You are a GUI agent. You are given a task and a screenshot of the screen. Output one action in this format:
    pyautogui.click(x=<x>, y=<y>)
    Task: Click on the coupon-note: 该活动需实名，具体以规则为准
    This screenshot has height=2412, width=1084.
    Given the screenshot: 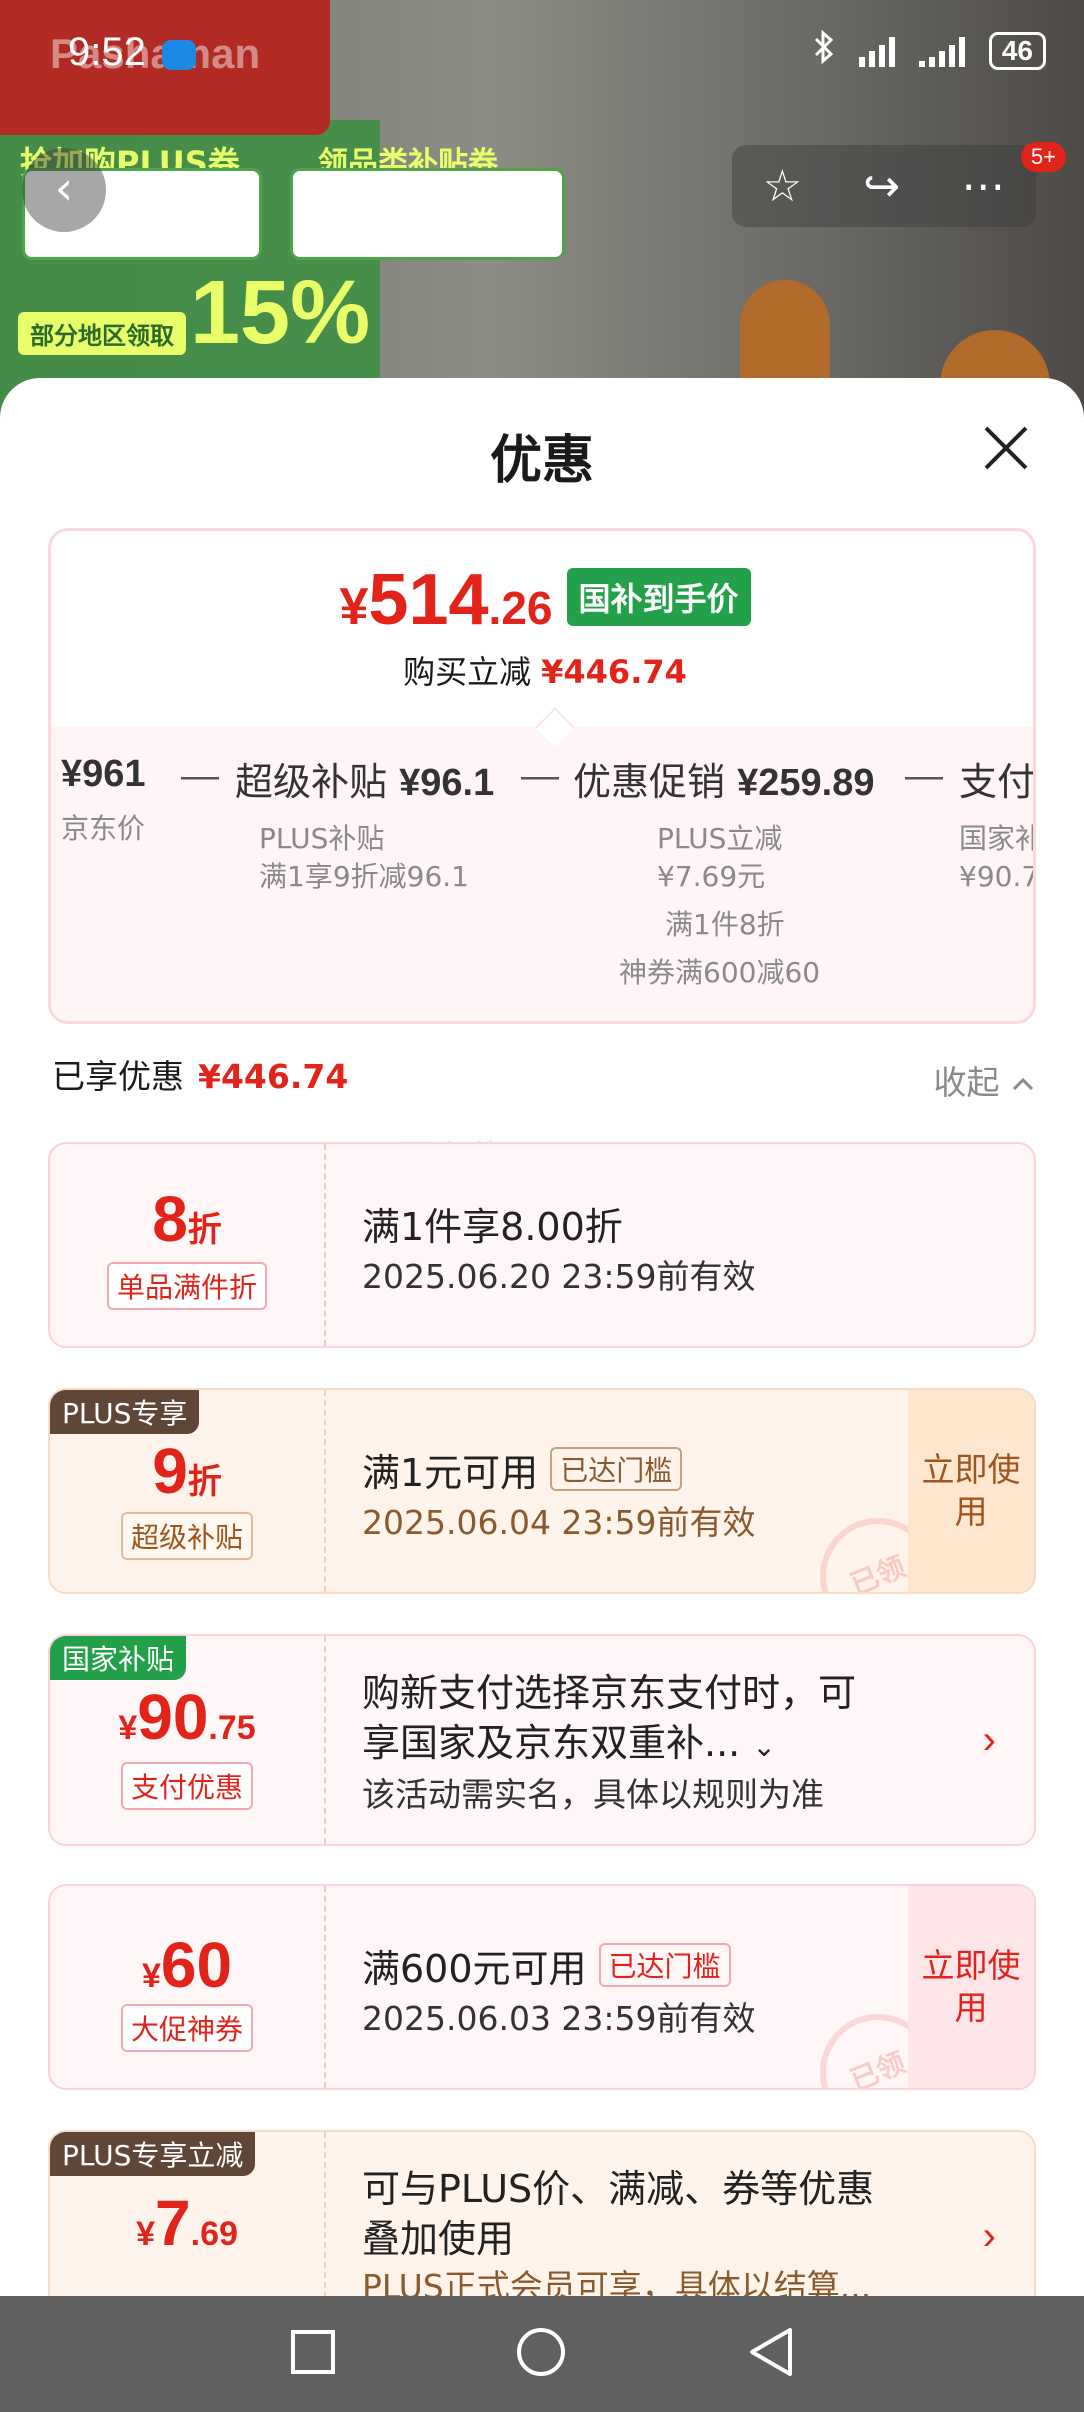 What is the action you would take?
    pyautogui.click(x=593, y=1794)
    